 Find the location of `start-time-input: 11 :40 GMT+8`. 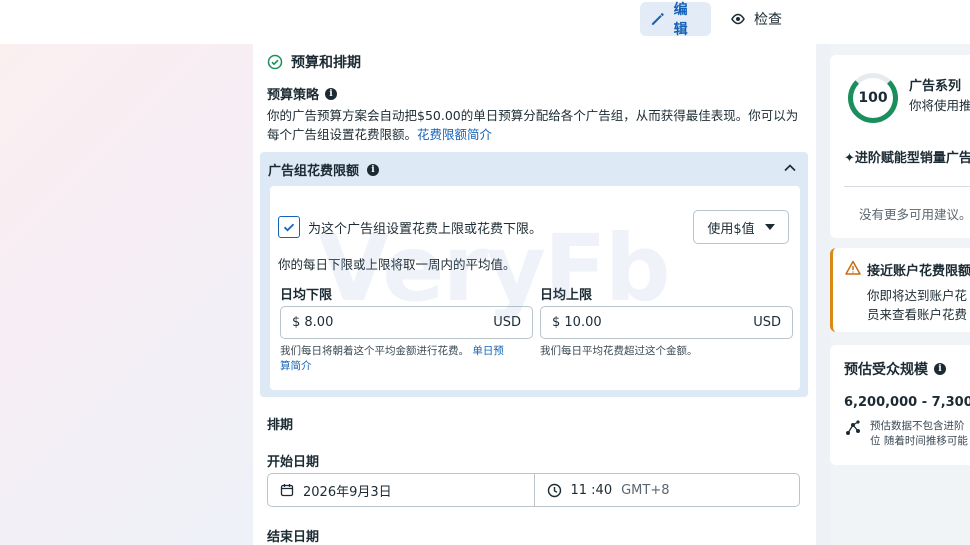

start-time-input: 11 :40 GMT+8 is located at coordinates (666, 490).